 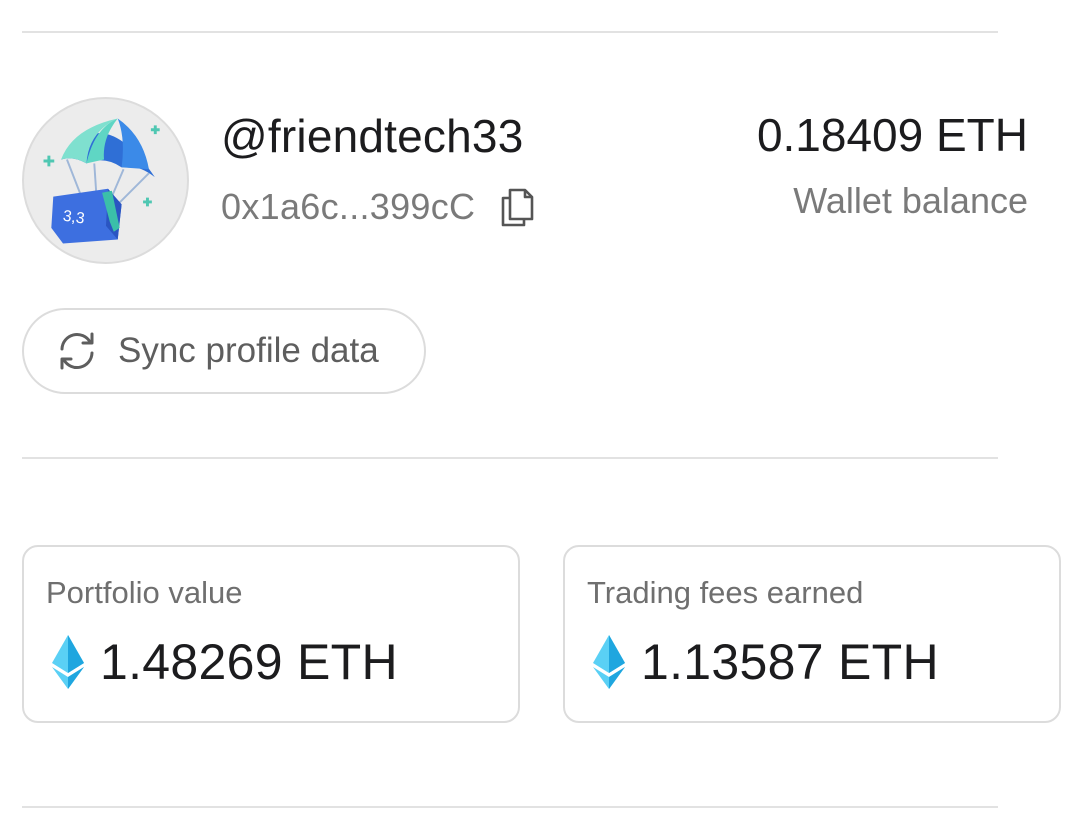 What do you see at coordinates (77, 351) in the screenshot?
I see `sync-icon` at bounding box center [77, 351].